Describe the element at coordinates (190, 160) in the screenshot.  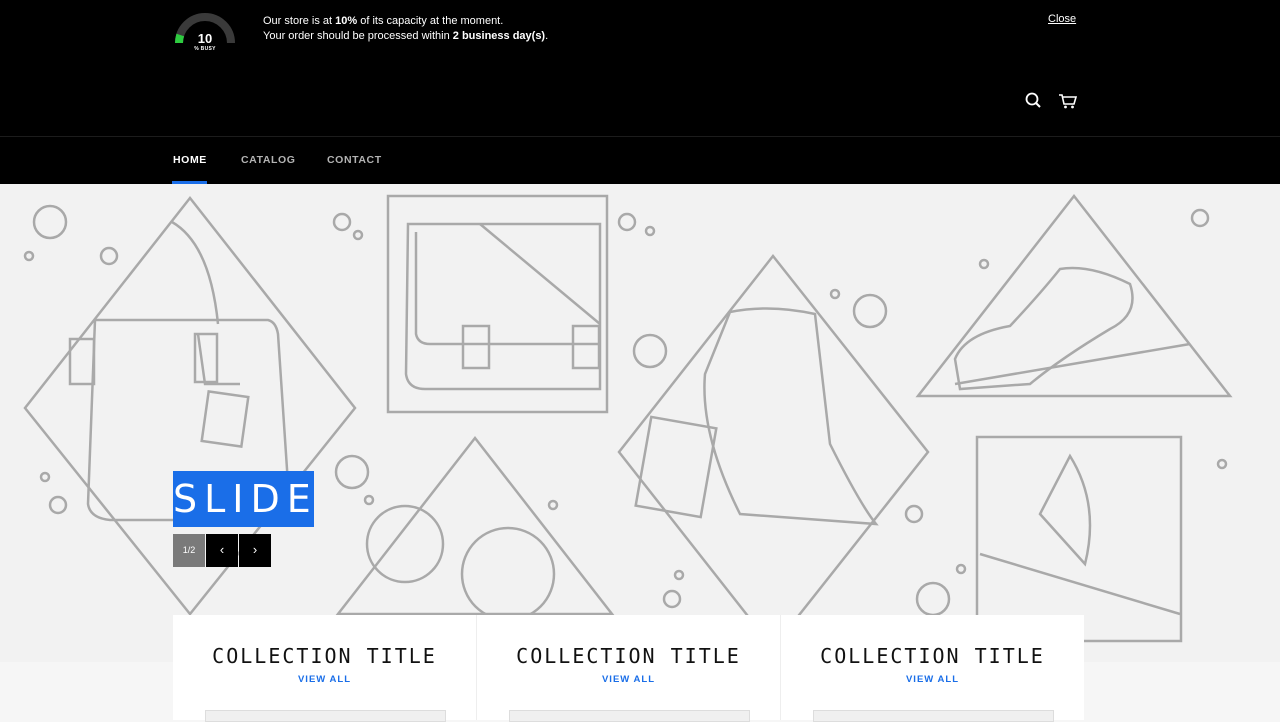
I see `nav-home: HOME` at that location.